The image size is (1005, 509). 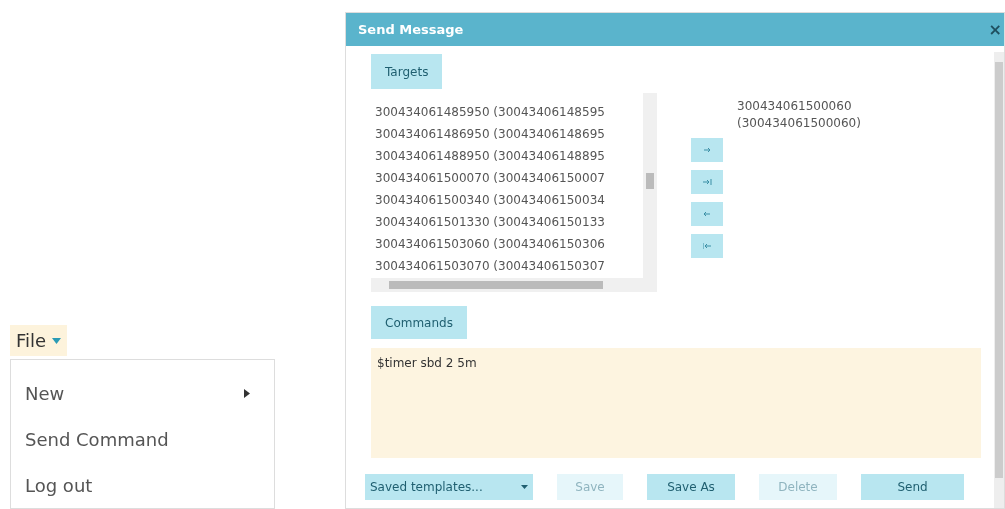 What do you see at coordinates (507, 178) in the screenshot?
I see `target-option: 300434061500070 (30043406150007` at bounding box center [507, 178].